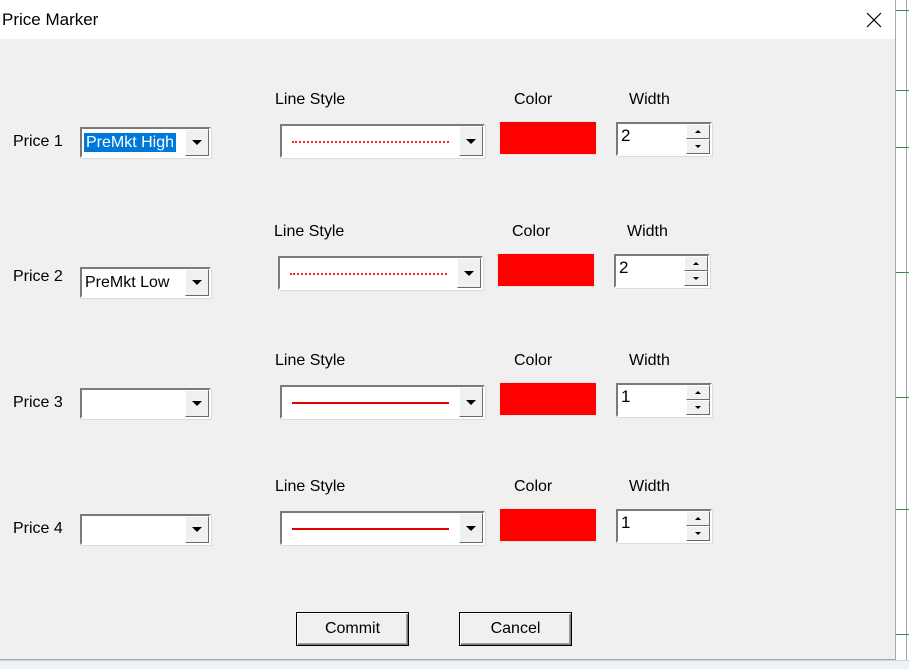  I want to click on price-1-width-down-button, so click(698, 146).